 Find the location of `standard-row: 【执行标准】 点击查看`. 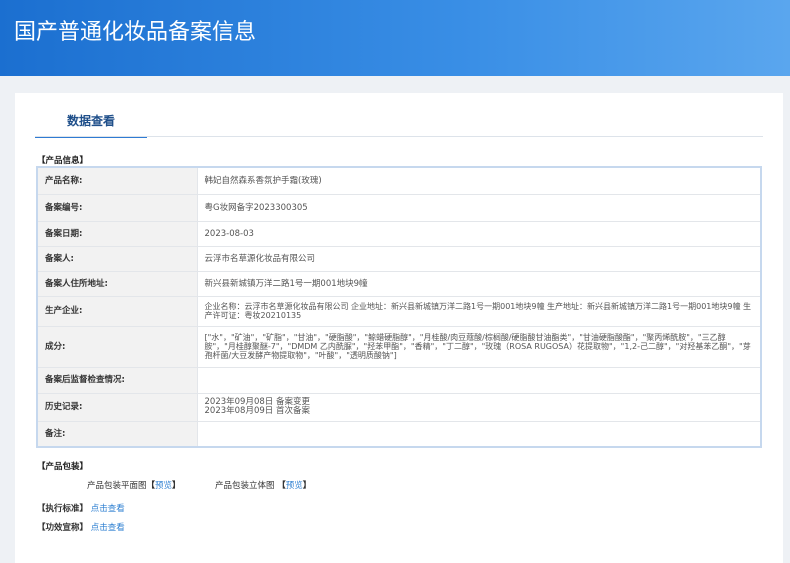

standard-row: 【执行标准】 点击查看 is located at coordinates (81, 508).